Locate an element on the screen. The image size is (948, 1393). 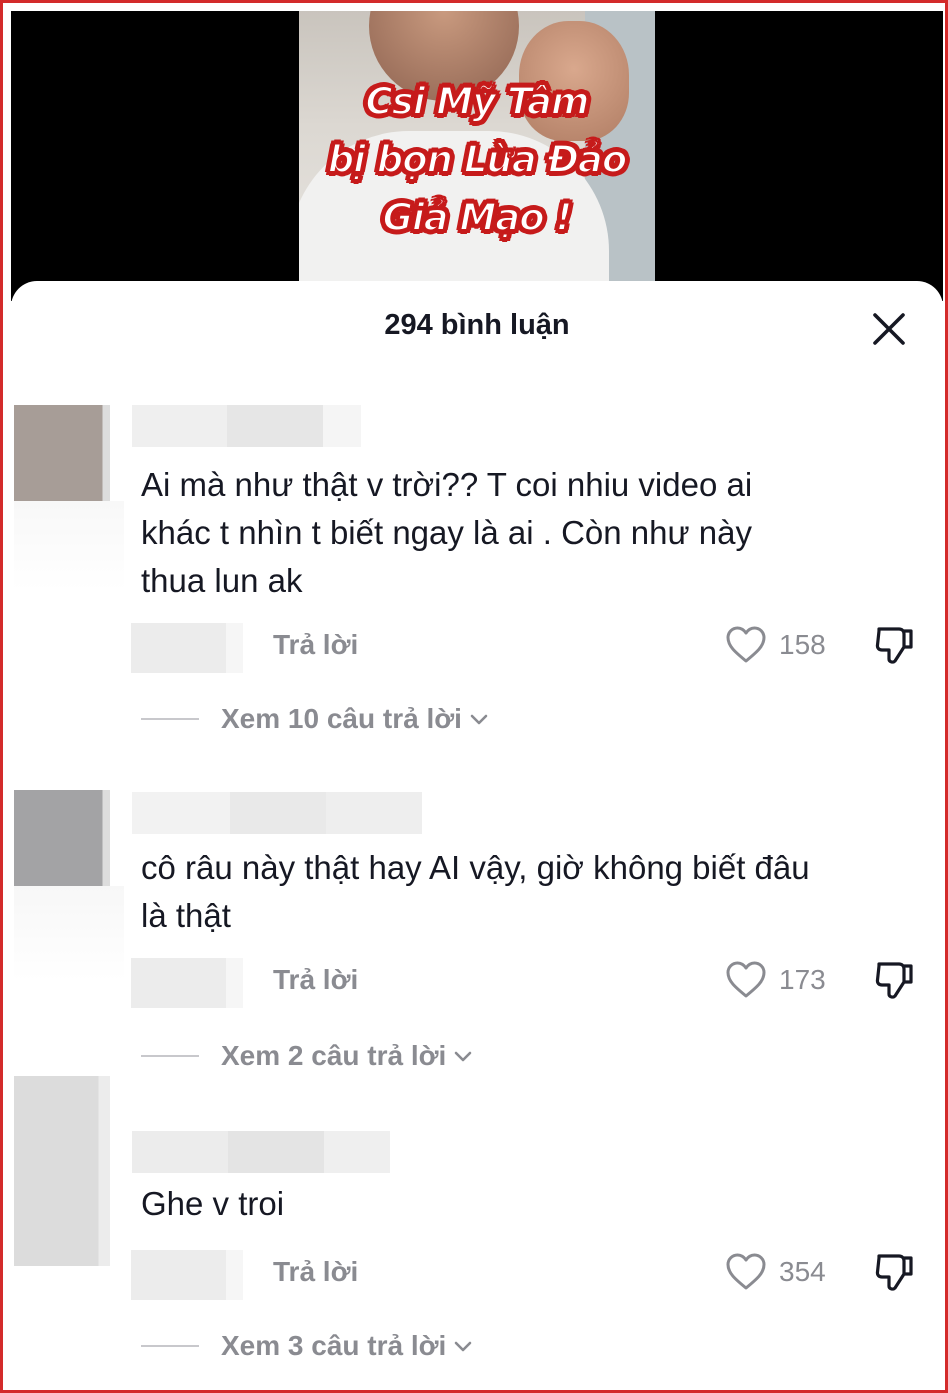
caption-line-1: Csi Mỹ Tâm is located at coordinates (478, 101).